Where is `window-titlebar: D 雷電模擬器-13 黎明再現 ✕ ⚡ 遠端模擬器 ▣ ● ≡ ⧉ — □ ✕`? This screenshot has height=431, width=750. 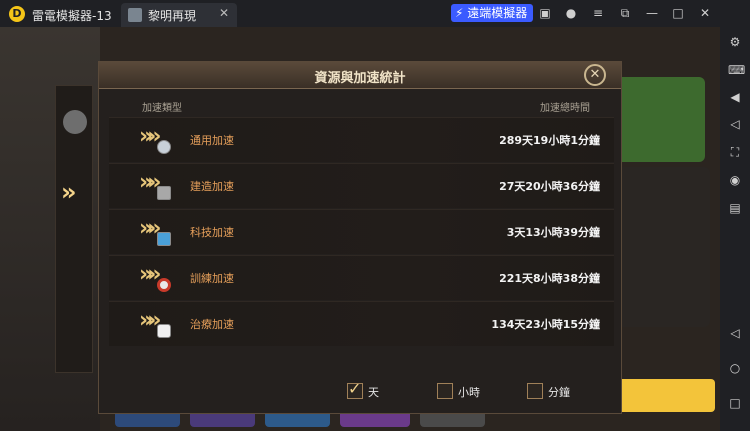
window-titlebar: D 雷電模擬器-13 黎明再現 ✕ ⚡ 遠端模擬器 ▣ ● ≡ ⧉ — □ ✕ is located at coordinates (375, 13).